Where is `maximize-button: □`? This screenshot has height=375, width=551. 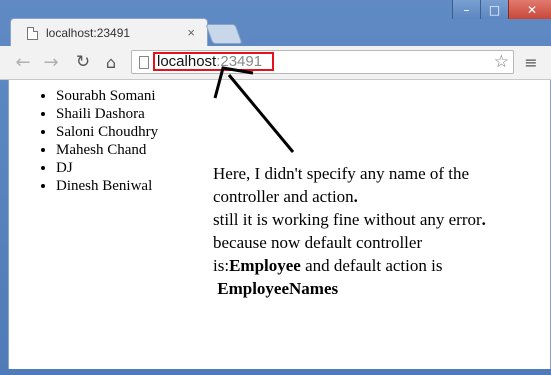
maximize-button: □ is located at coordinates (494, 9).